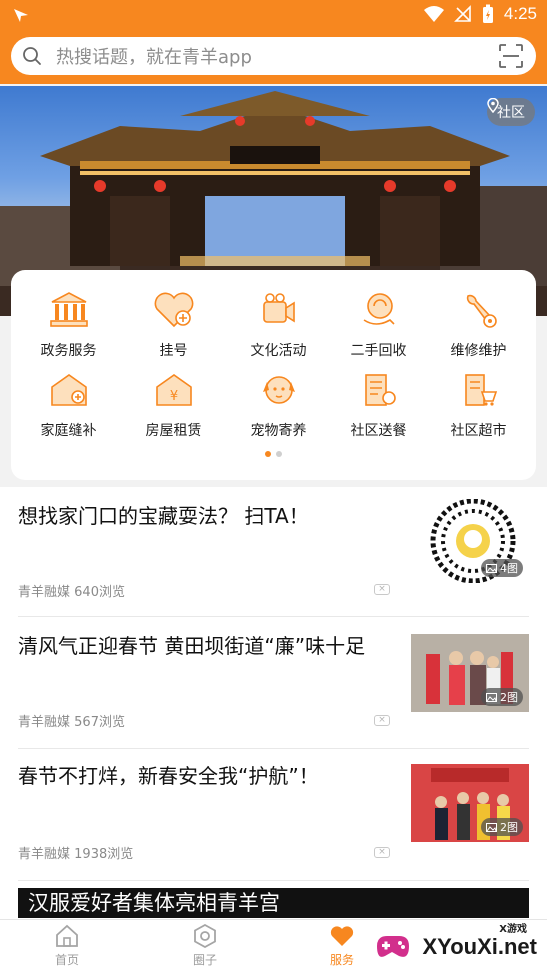 The image size is (547, 974). Describe the element at coordinates (66, 960) in the screenshot. I see `tab-label: 首页` at that location.